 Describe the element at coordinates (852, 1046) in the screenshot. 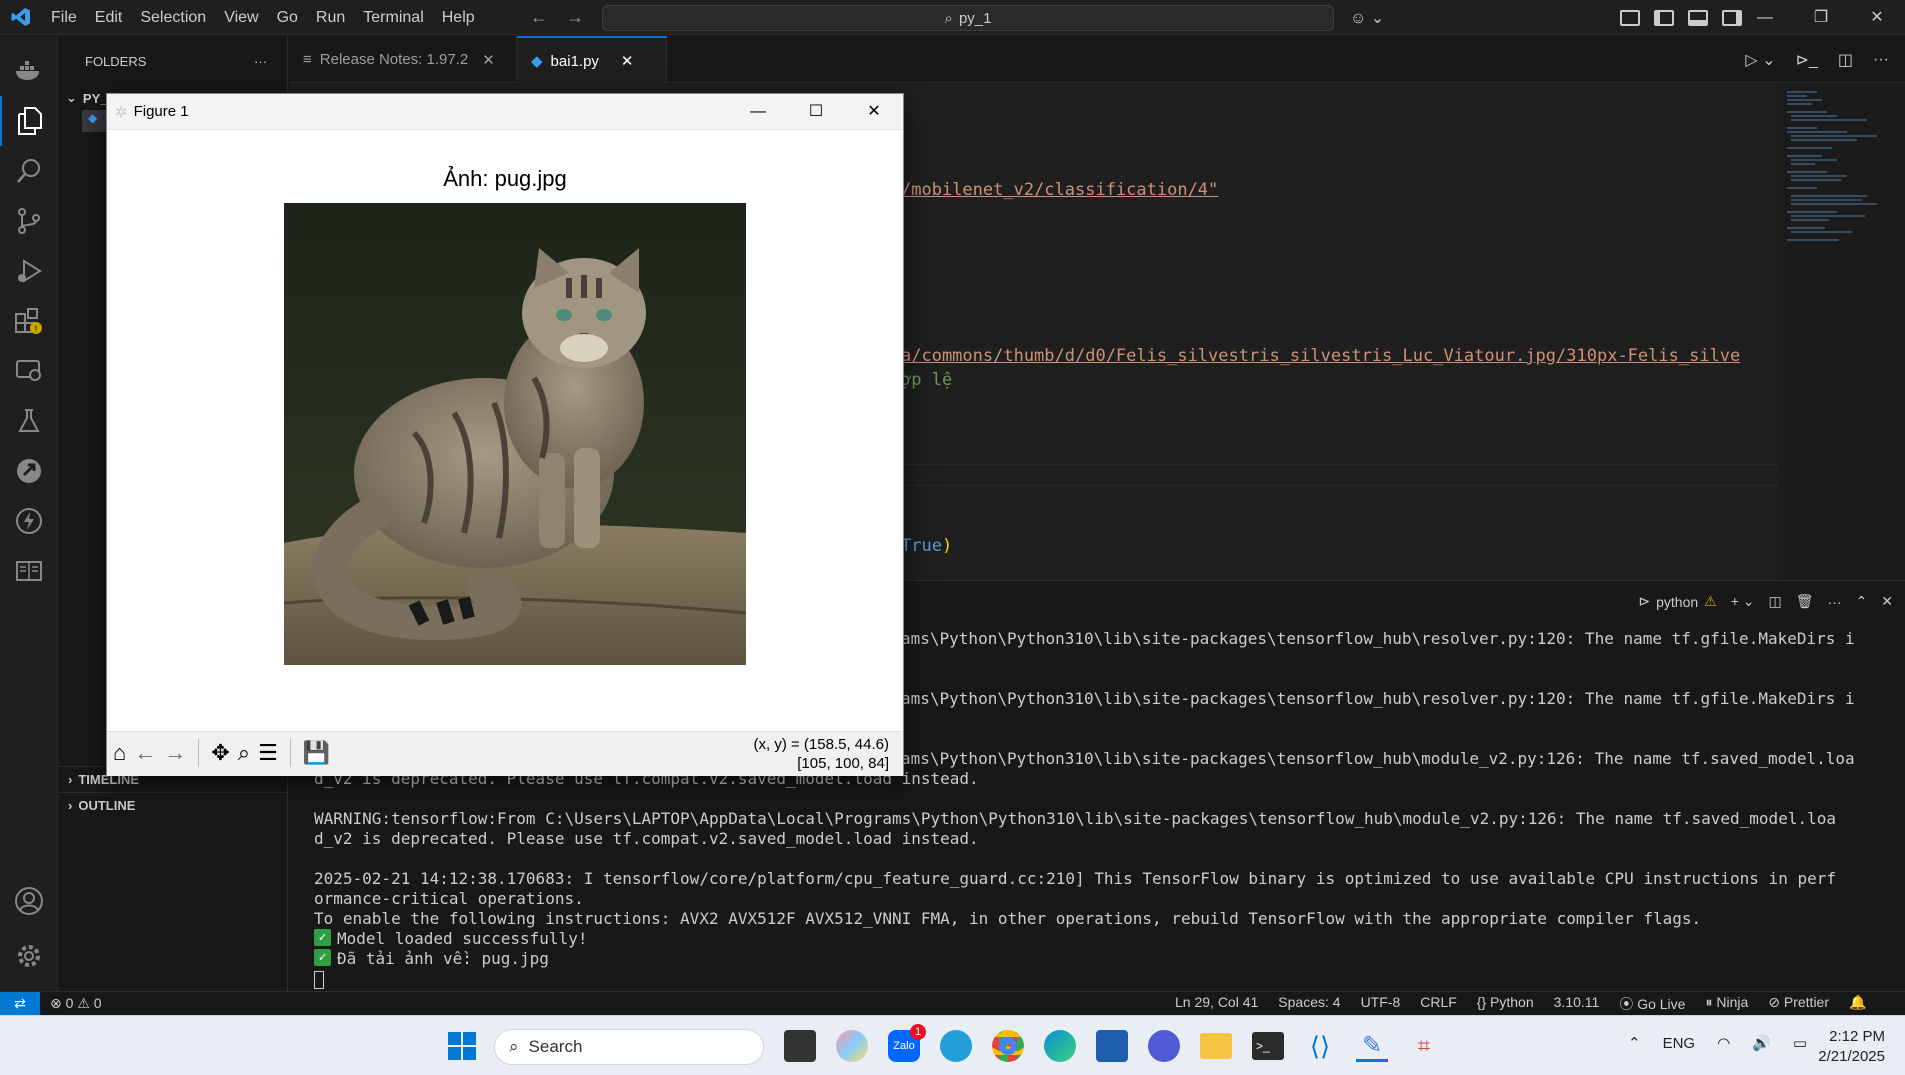

I see `copilot-app-icon` at that location.